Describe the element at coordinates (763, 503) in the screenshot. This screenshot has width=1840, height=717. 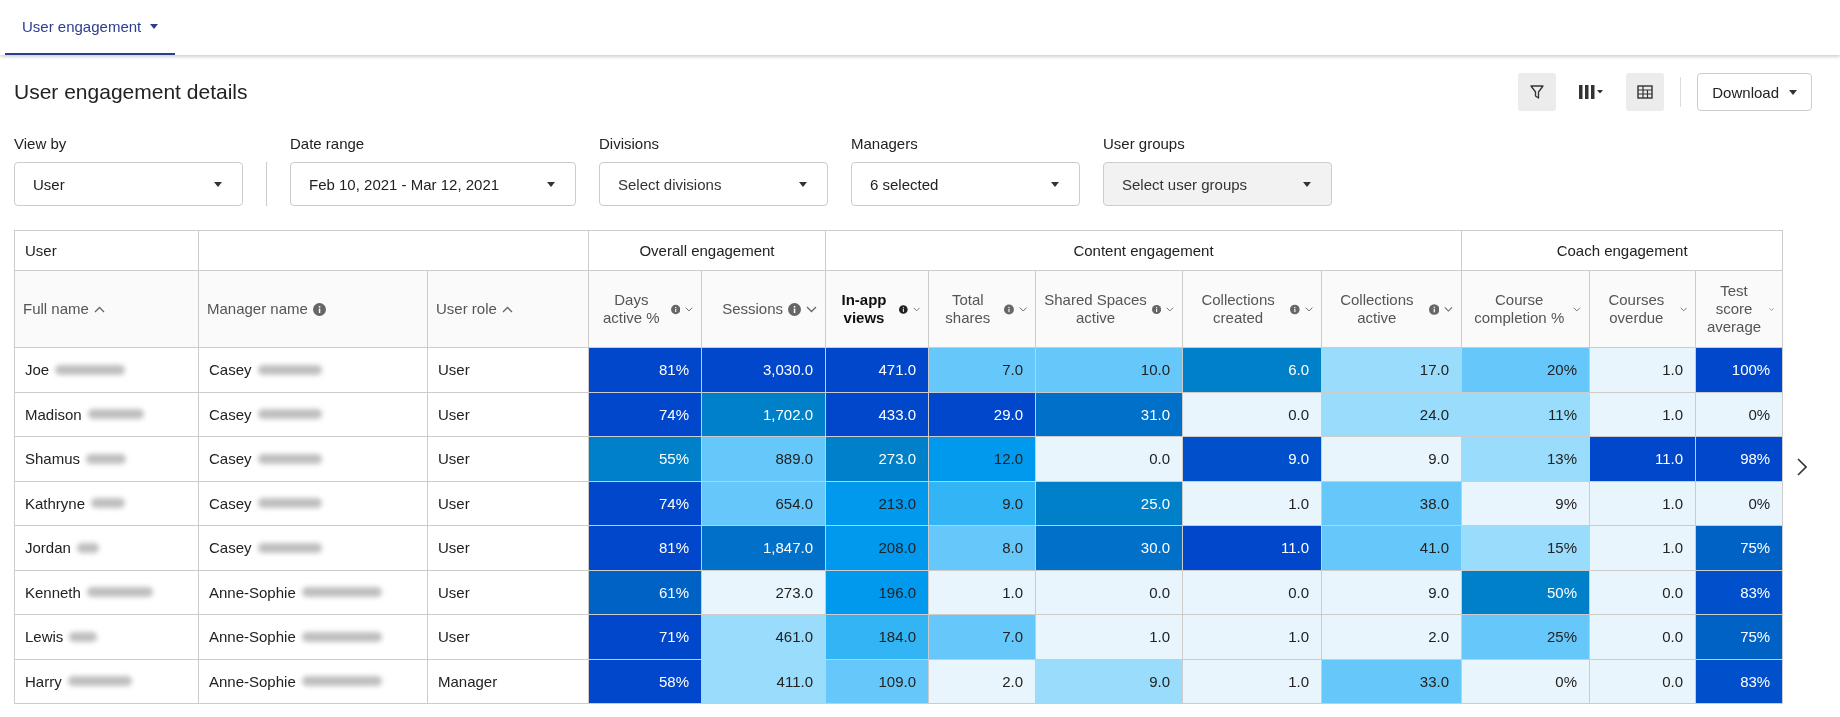
I see `heatmap-cell: 654.0` at that location.